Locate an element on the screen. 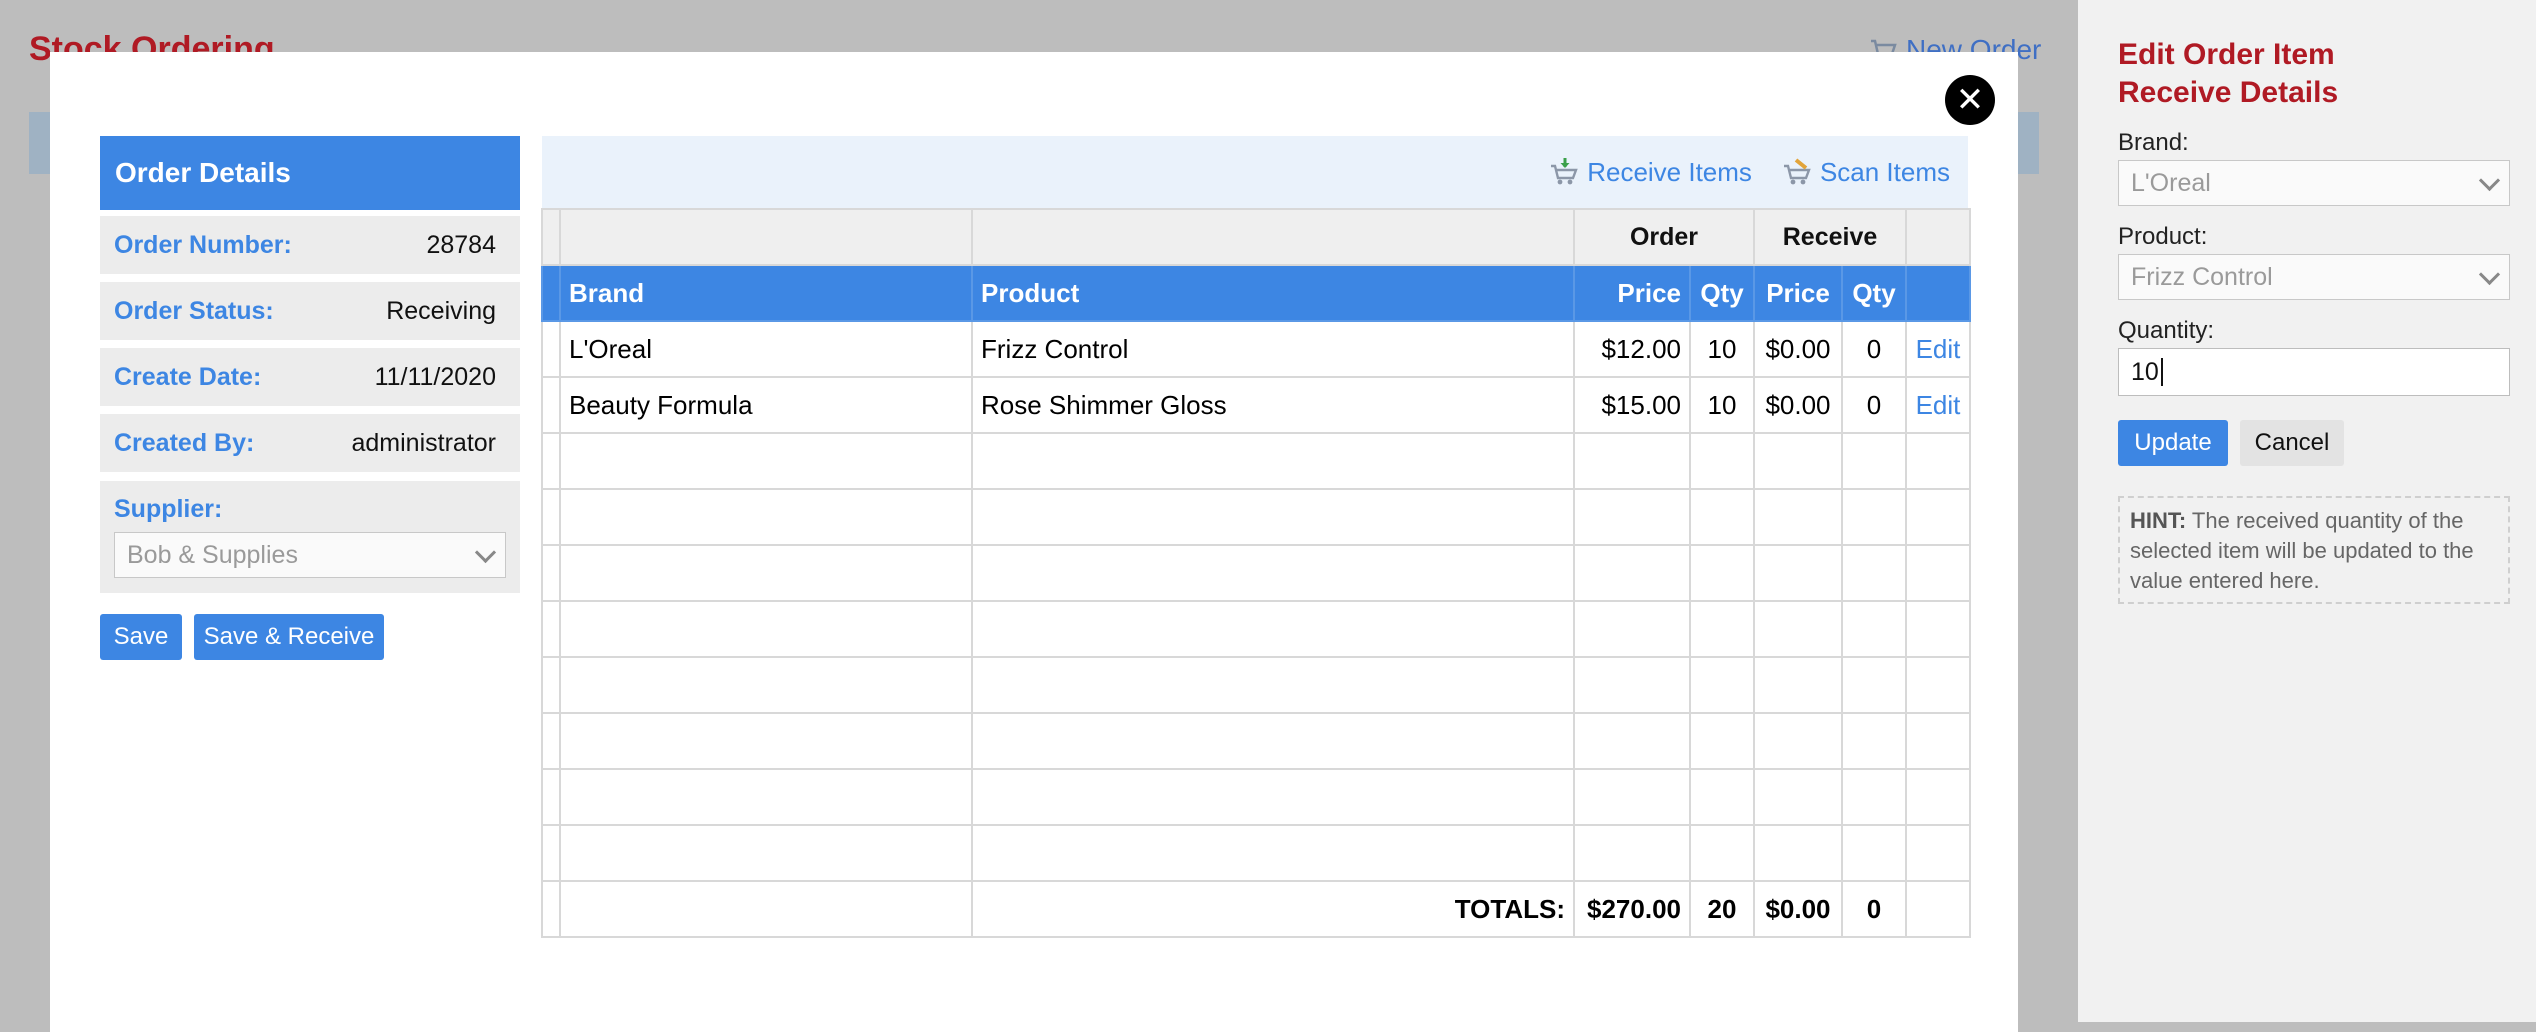 This screenshot has width=2536, height=1032. quantity-label: Quantity: is located at coordinates (2166, 330).